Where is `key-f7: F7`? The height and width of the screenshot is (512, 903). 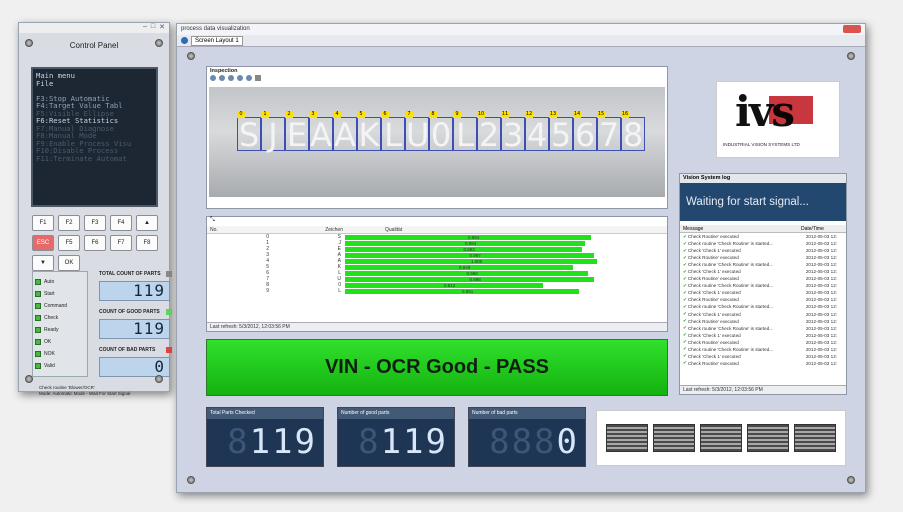
key-f7: F7 is located at coordinates (121, 243).